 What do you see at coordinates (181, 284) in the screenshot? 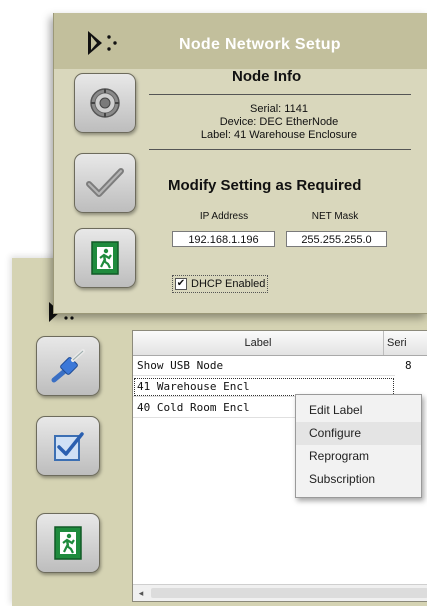
I see `checkbox-check: ✔` at bounding box center [181, 284].